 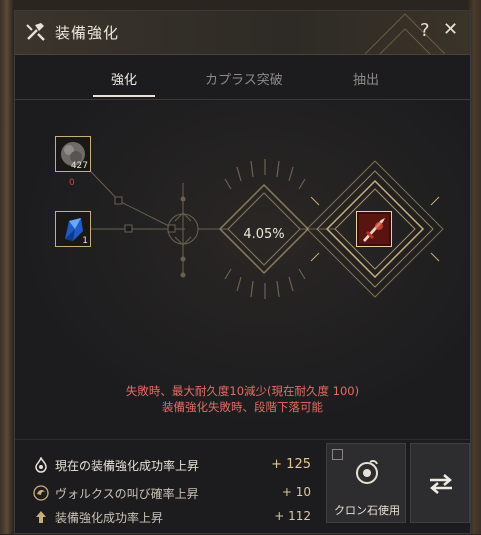 What do you see at coordinates (87, 33) in the screenshot?
I see `window-title: 装備強化` at bounding box center [87, 33].